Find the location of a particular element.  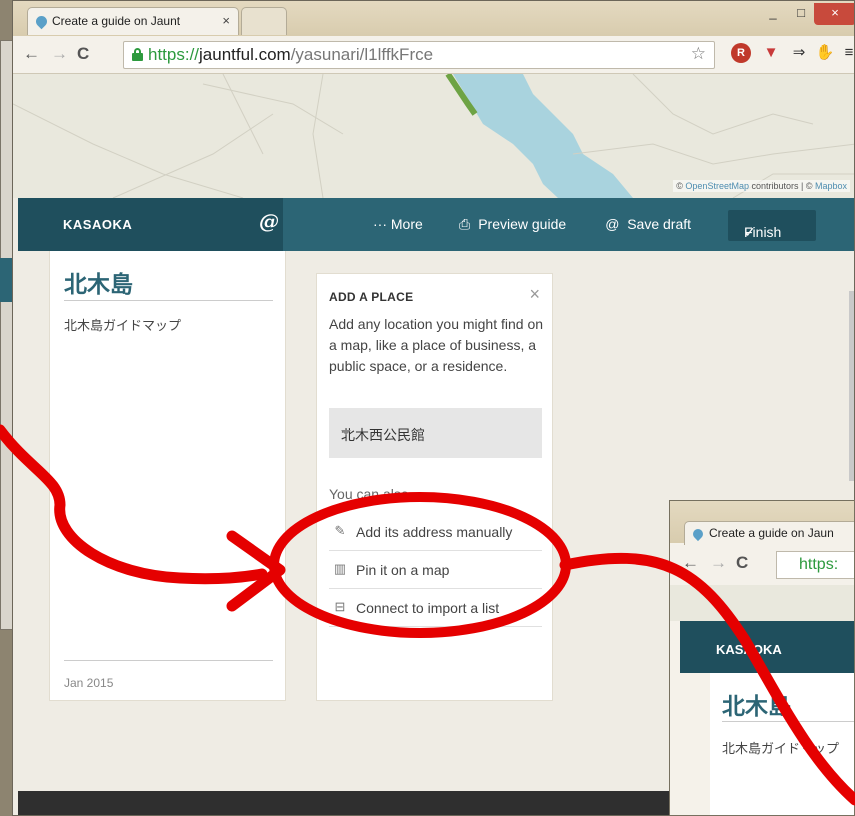

mini-tab: Create a guide on Jaun is located at coordinates (769, 533).